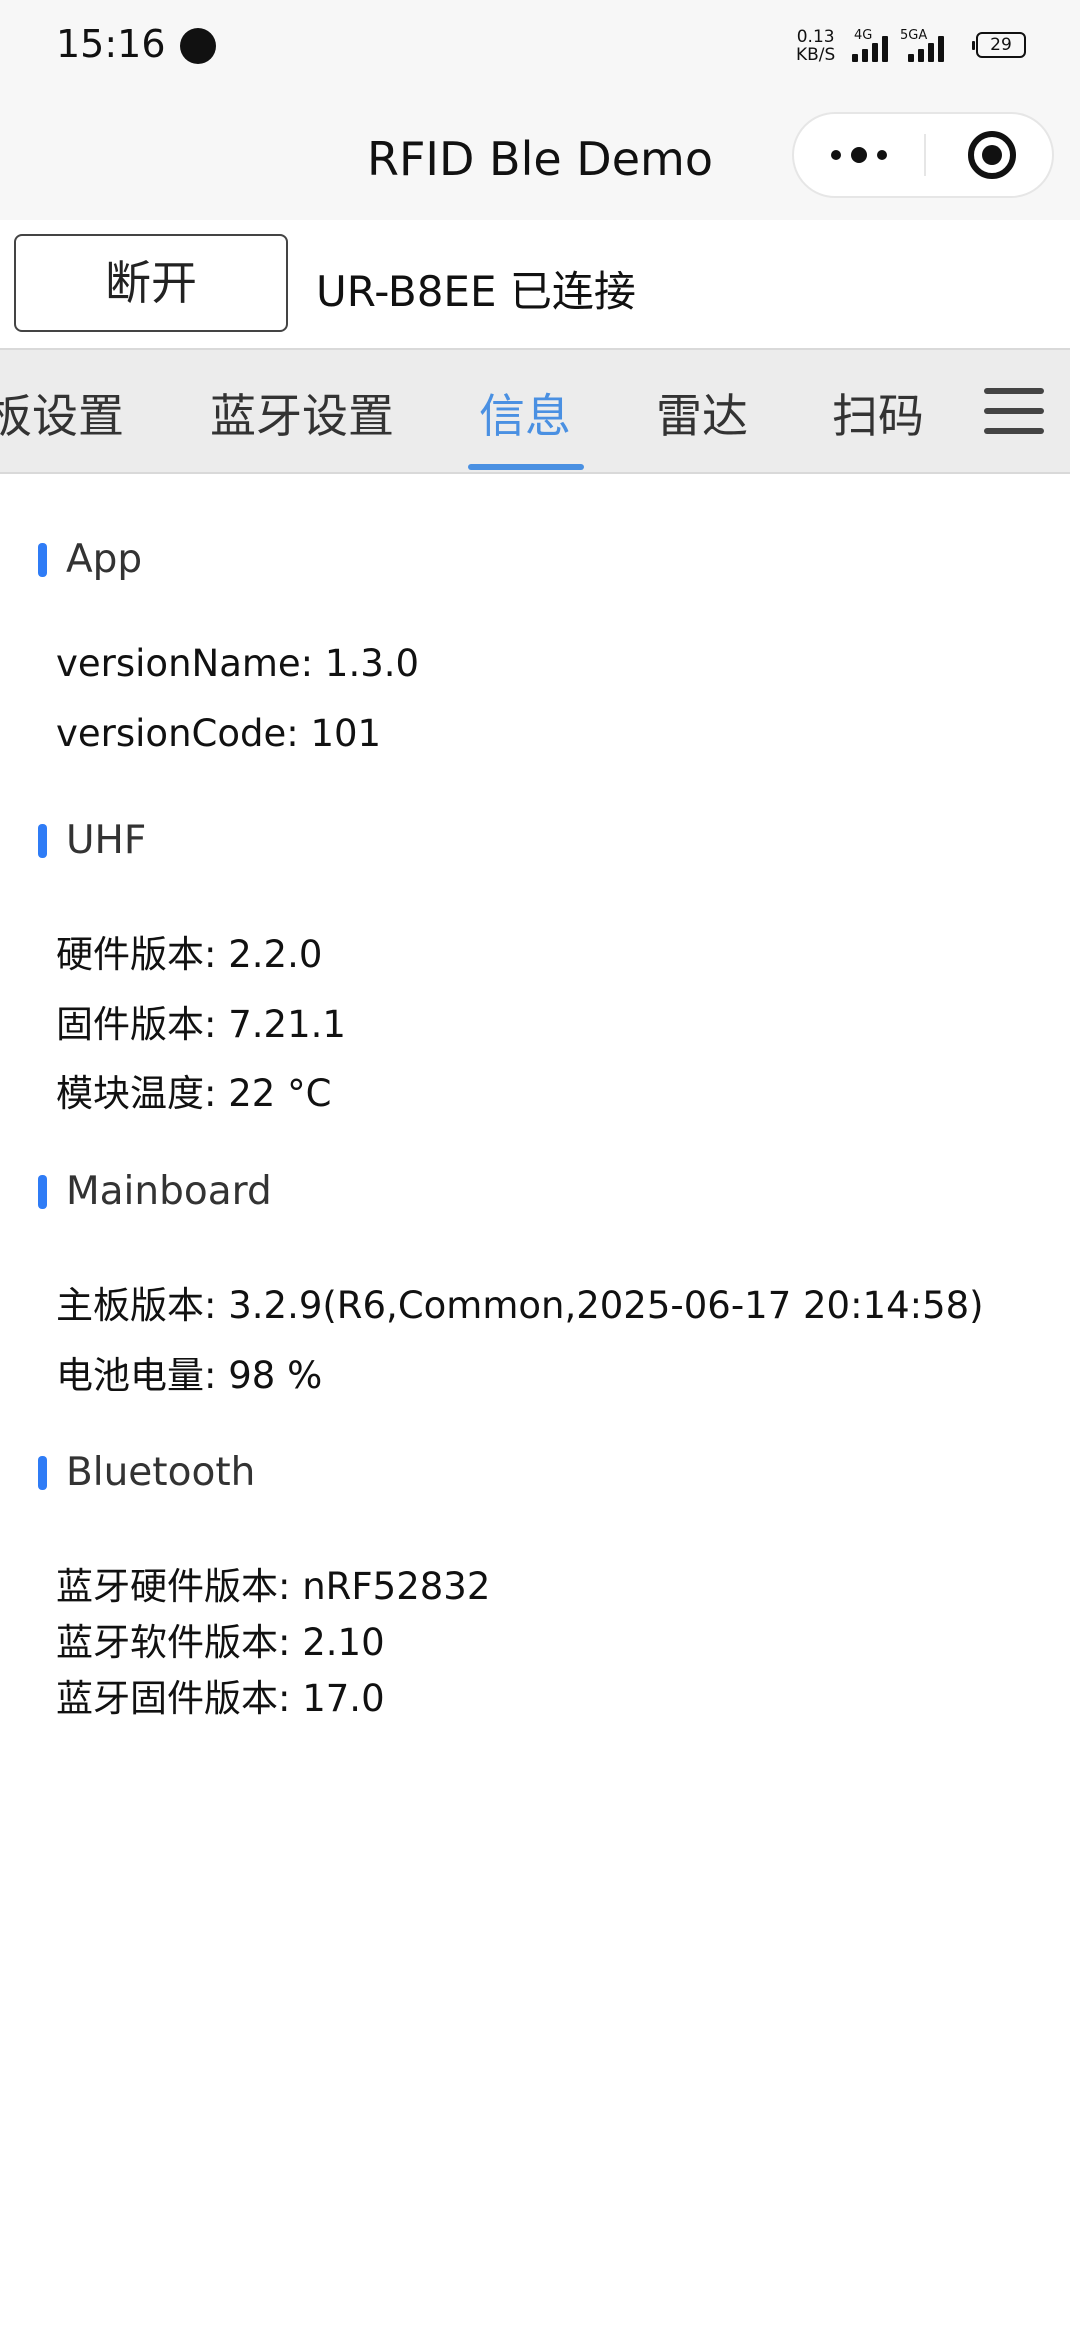 This screenshot has width=1080, height=2340. I want to click on tab-bluetooth-settings: 蓝牙设置, so click(302, 413).